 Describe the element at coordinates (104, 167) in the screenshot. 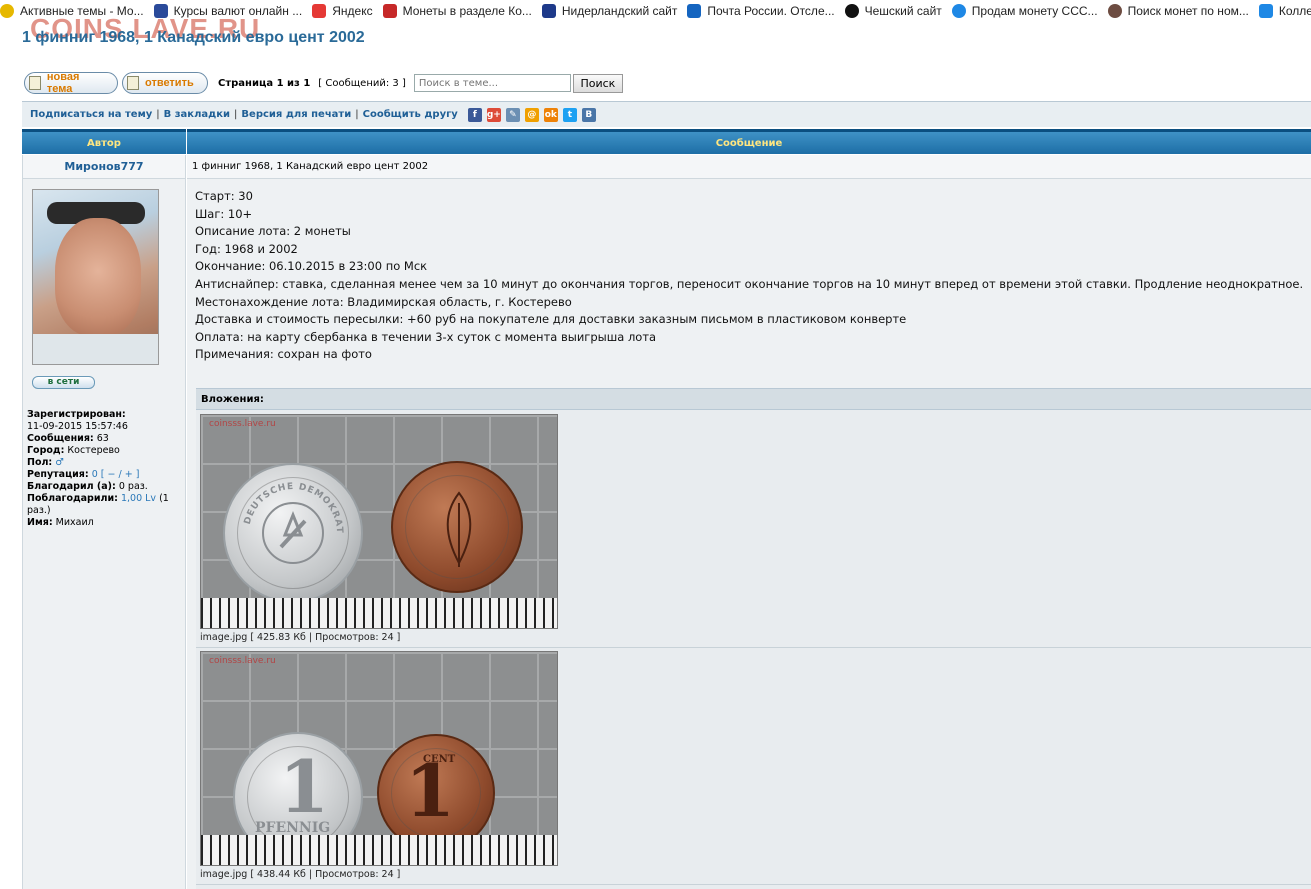

I see `author-username: Миронов777` at that location.